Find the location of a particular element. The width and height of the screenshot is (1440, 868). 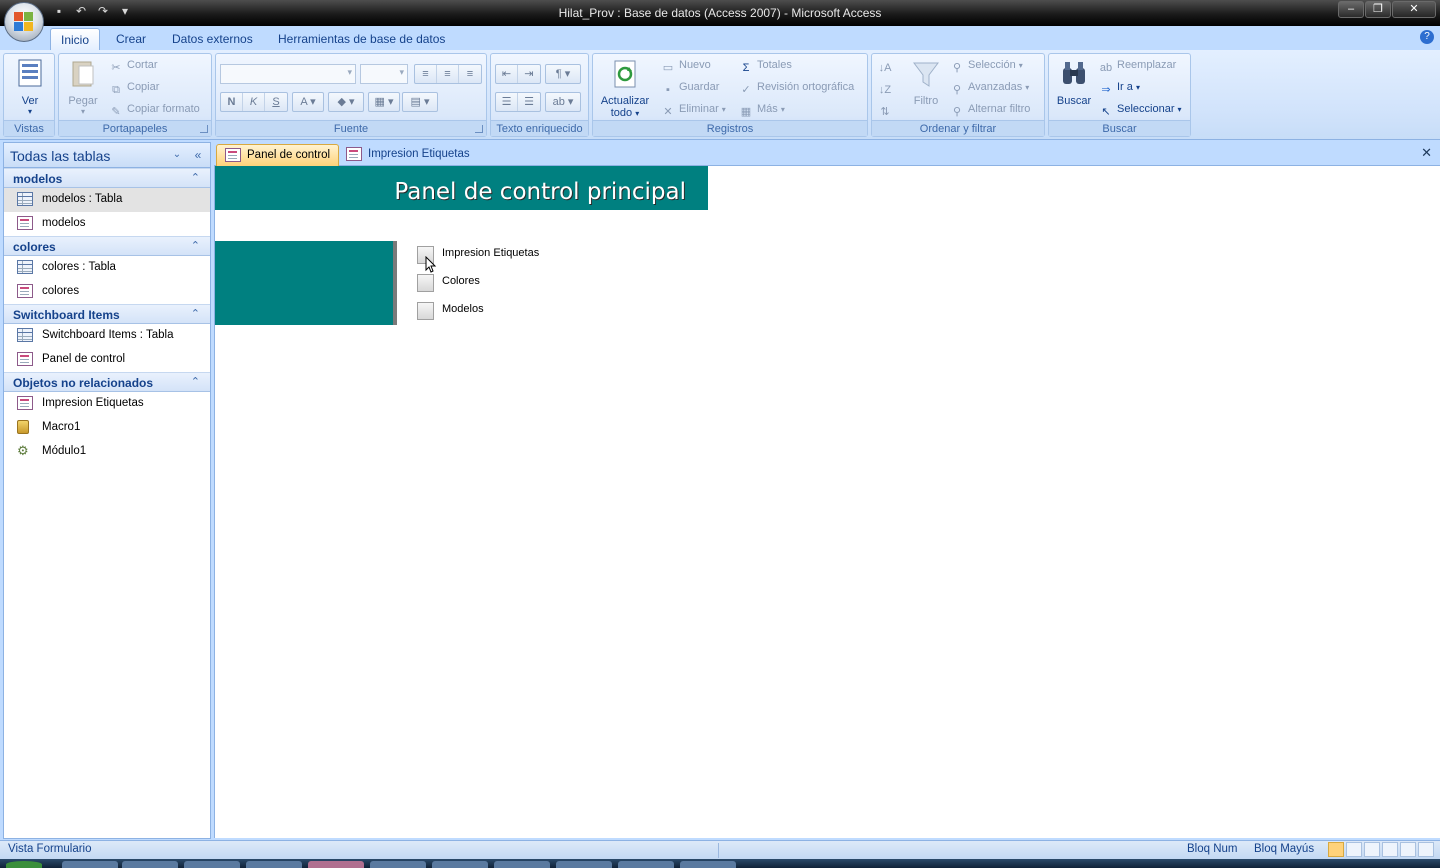

mas-button: ▦ Más ▾ is located at coordinates (762, 109).